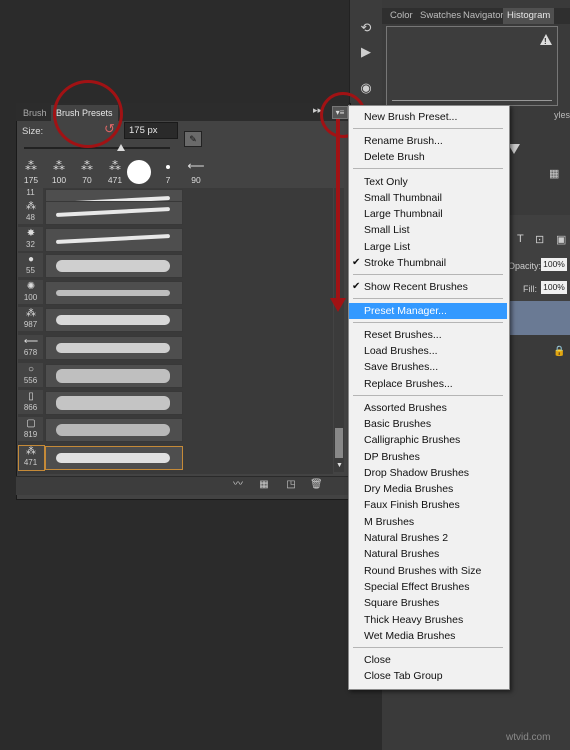 This screenshot has width=570, height=750. I want to click on preset-size: 32, so click(30, 244).